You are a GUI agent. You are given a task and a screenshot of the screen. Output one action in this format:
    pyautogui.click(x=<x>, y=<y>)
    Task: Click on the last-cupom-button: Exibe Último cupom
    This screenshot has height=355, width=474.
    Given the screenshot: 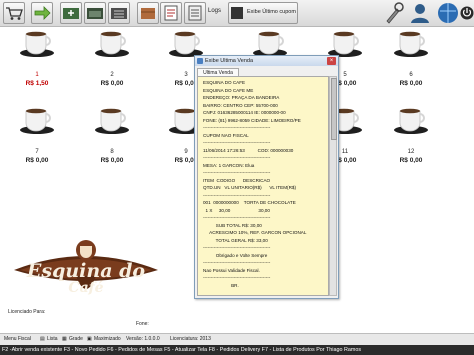 What is the action you would take?
    pyautogui.click(x=263, y=13)
    